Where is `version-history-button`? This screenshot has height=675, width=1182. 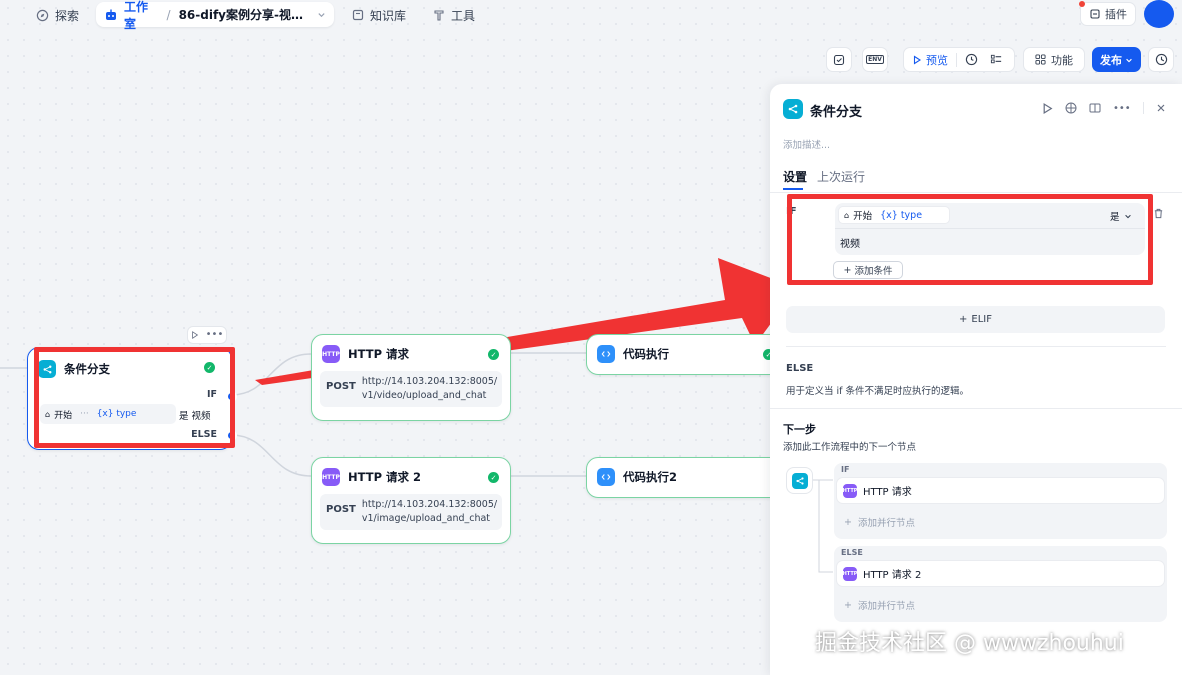 version-history-button is located at coordinates (1161, 59).